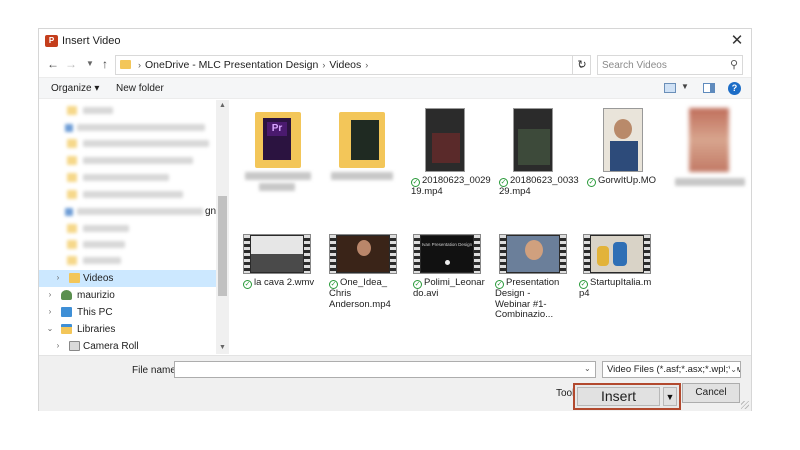 This screenshot has width=800, height=450. What do you see at coordinates (662, 65) in the screenshot?
I see `search-input` at bounding box center [662, 65].